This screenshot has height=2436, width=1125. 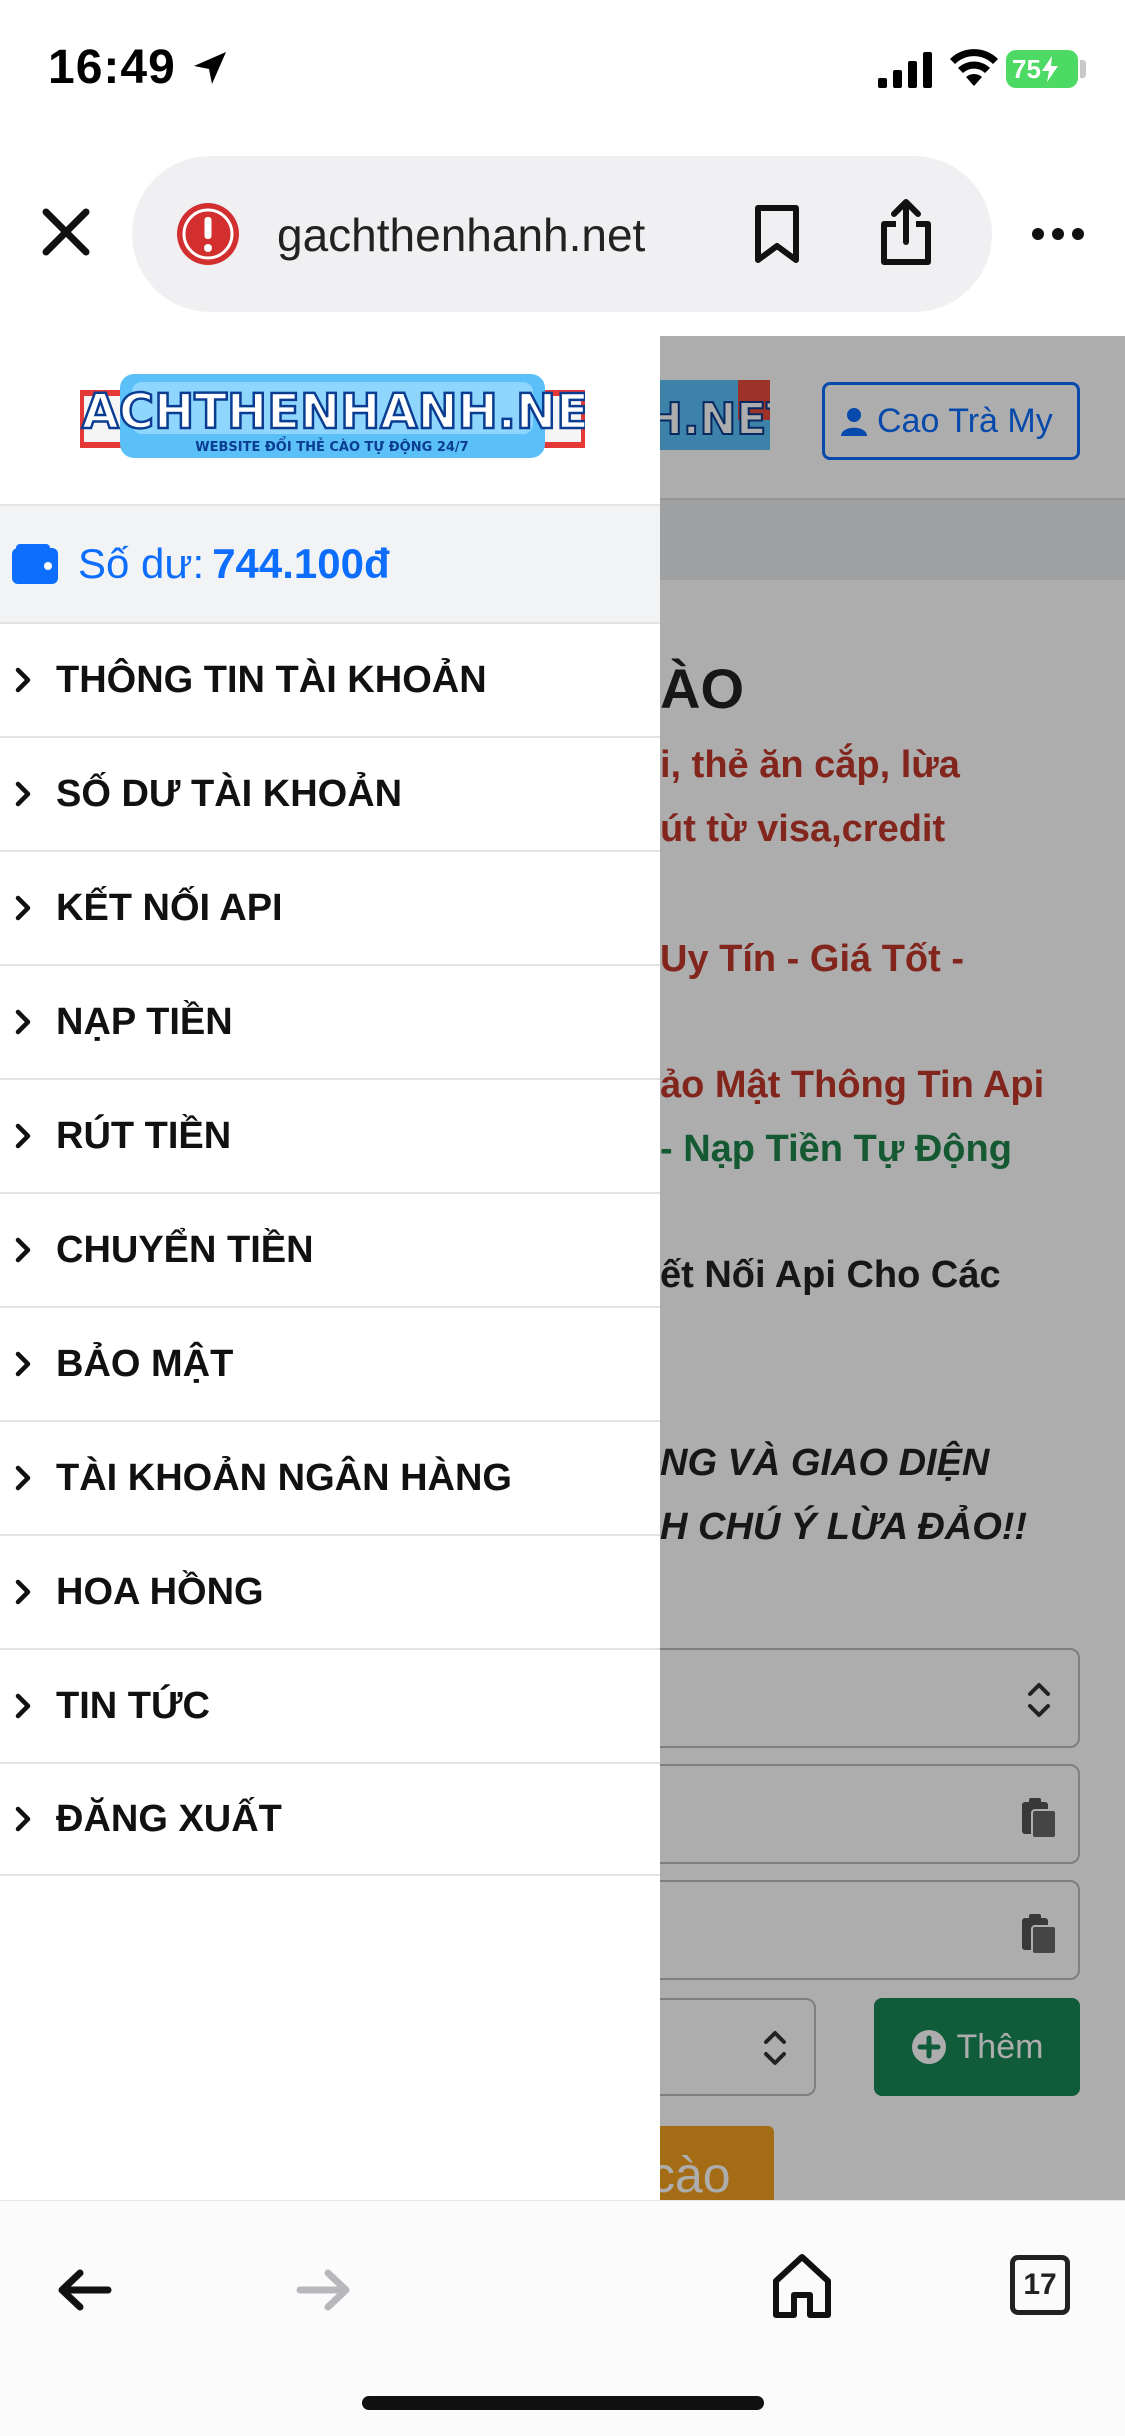 I want to click on menu-item-logout: ĐĂNG XUẤT, so click(x=330, y=1819).